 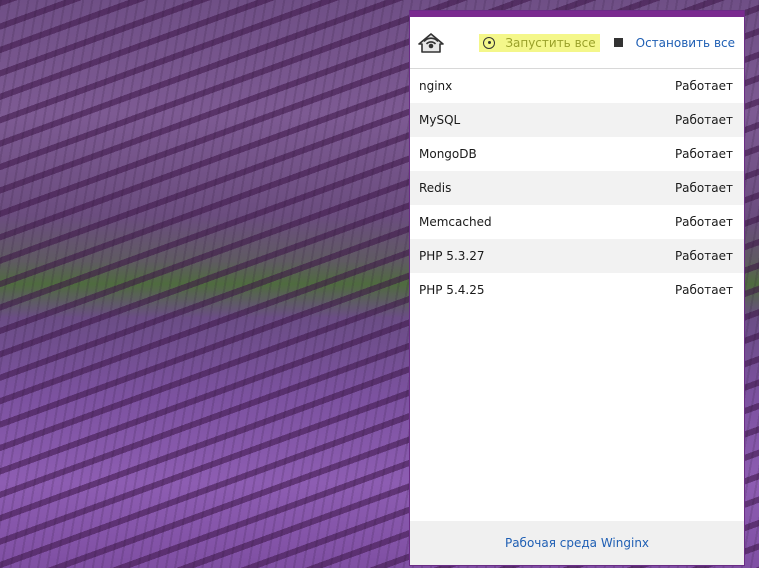 I want to click on service-name: MongoDB, so click(x=448, y=154).